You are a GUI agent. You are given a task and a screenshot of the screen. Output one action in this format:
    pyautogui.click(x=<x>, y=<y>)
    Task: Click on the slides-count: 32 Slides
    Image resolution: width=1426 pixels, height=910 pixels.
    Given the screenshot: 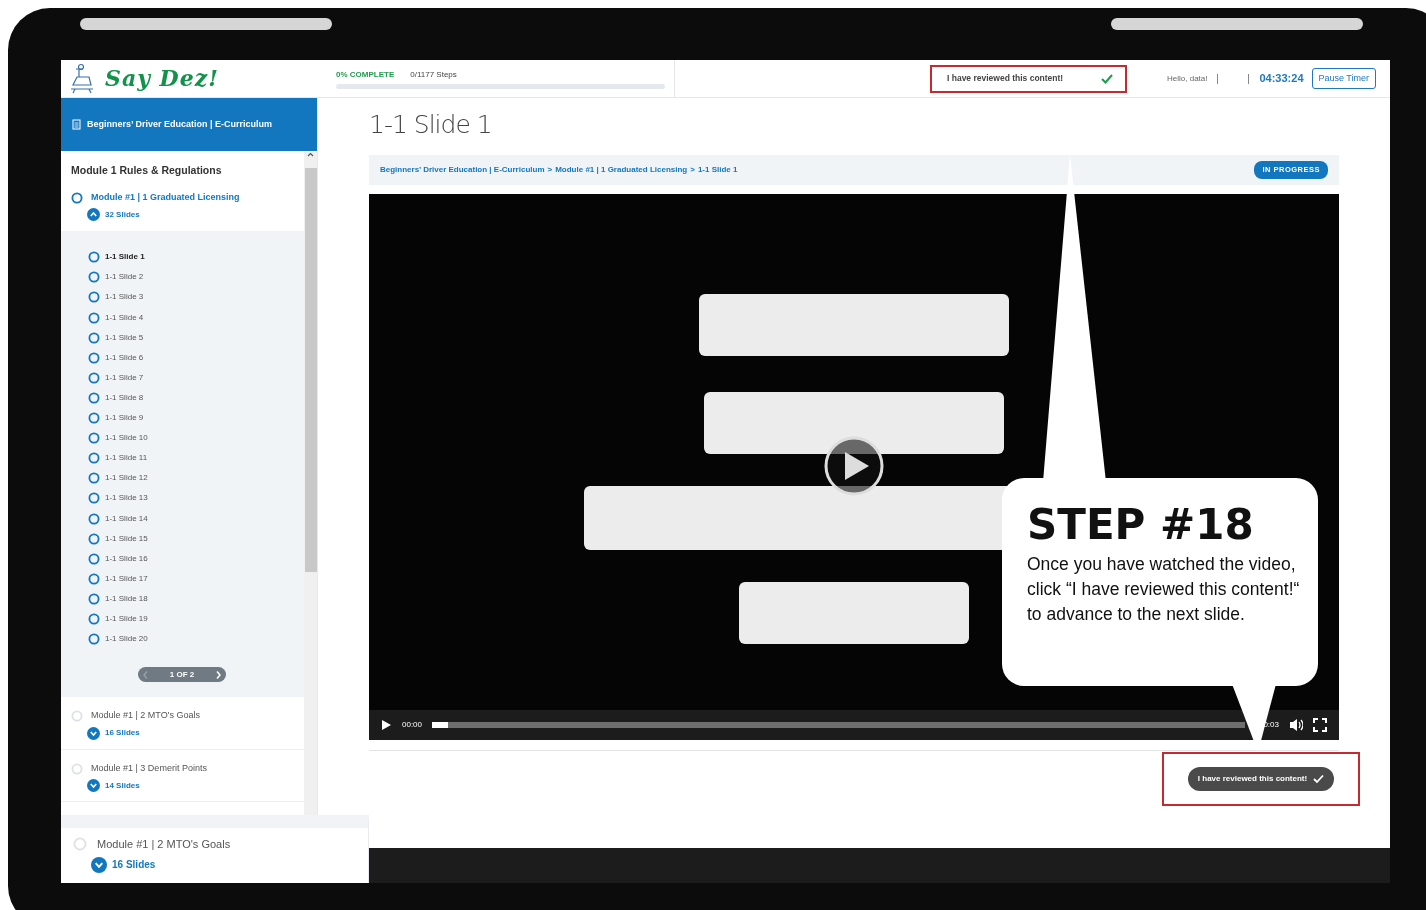 What is the action you would take?
    pyautogui.click(x=122, y=214)
    